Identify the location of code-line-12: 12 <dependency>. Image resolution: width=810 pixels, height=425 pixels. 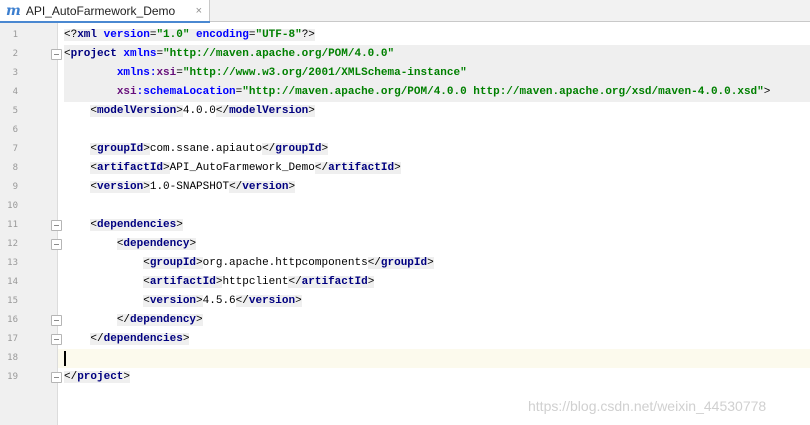
(405, 244).